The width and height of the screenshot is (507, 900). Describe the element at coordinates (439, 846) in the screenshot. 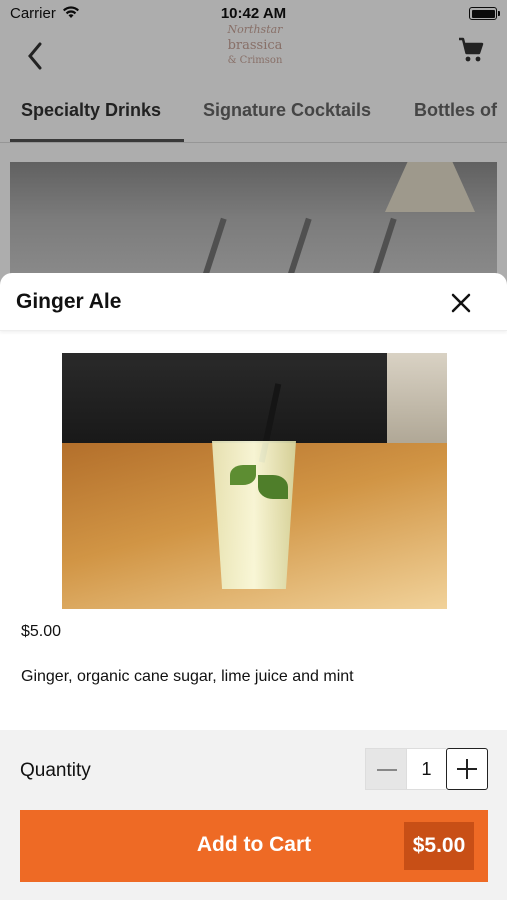

I see `add-to-cart-price: $5.00` at that location.